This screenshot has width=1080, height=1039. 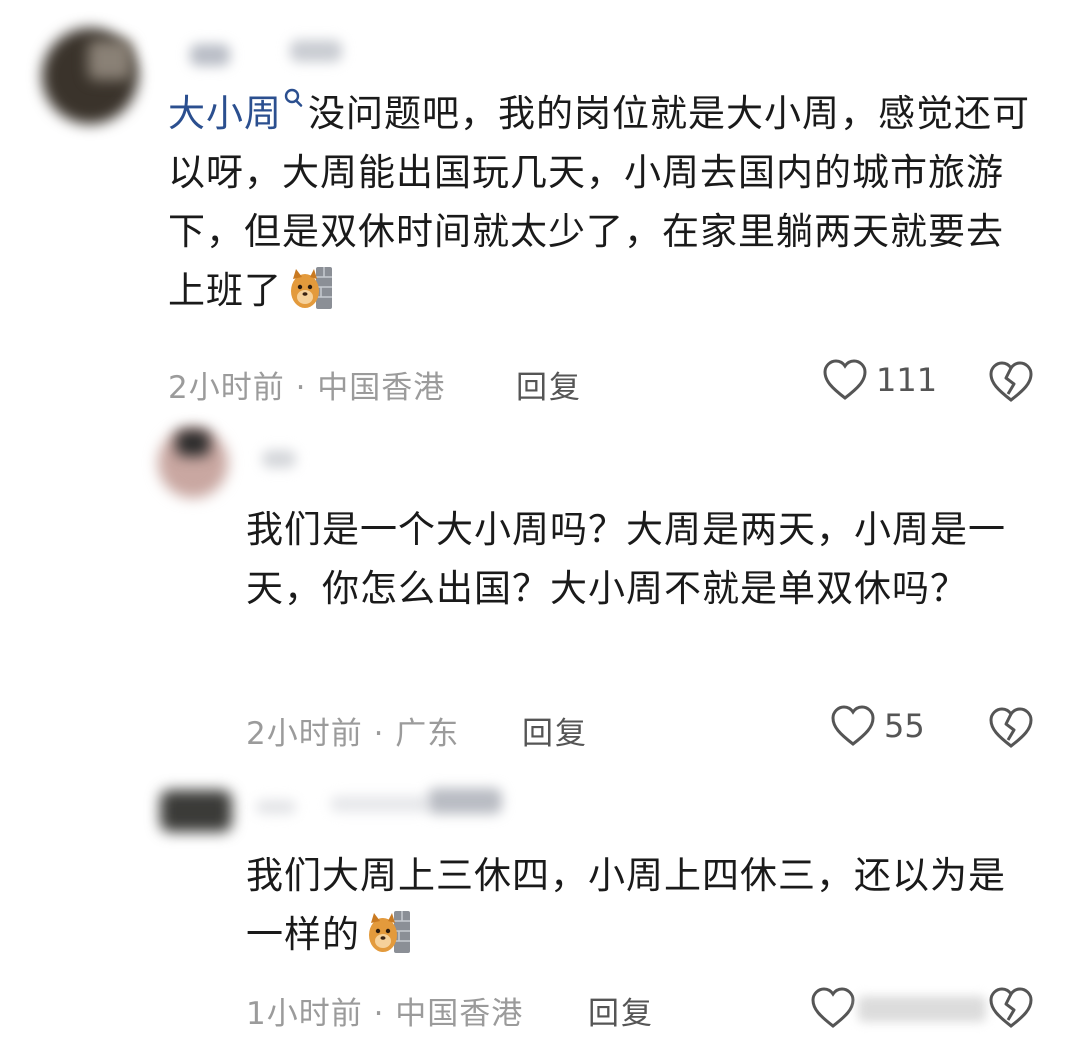 I want to click on comment-body: 我们大周上三休四，小周上四休三，还以为是一样的, so click(x=626, y=905).